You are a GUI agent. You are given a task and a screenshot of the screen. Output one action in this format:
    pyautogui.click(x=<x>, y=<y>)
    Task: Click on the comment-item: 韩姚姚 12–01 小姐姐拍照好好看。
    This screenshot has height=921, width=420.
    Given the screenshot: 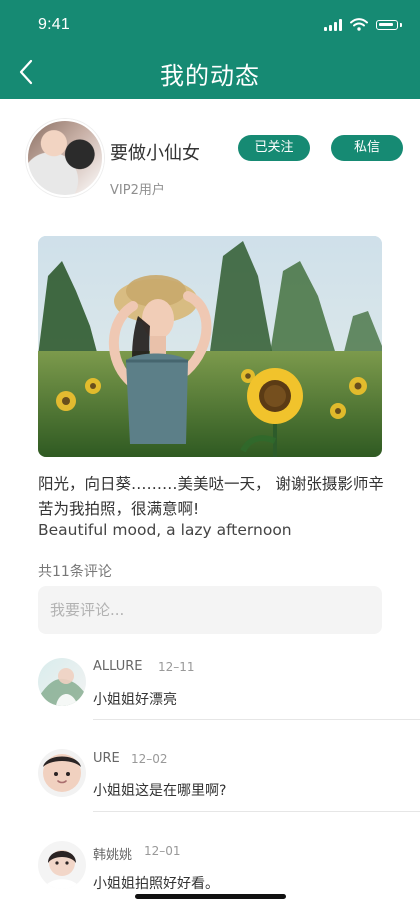 What is the action you would take?
    pyautogui.click(x=210, y=881)
    